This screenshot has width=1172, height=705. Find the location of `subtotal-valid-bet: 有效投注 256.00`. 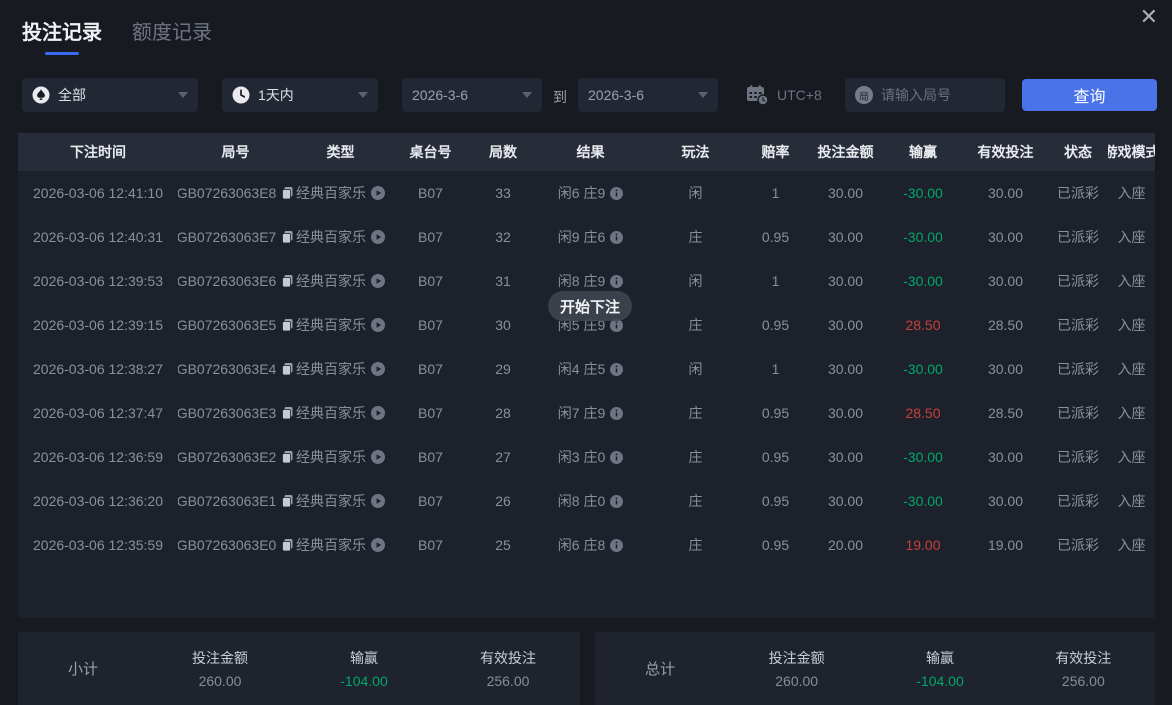

subtotal-valid-bet: 有效投注 256.00 is located at coordinates (508, 669).